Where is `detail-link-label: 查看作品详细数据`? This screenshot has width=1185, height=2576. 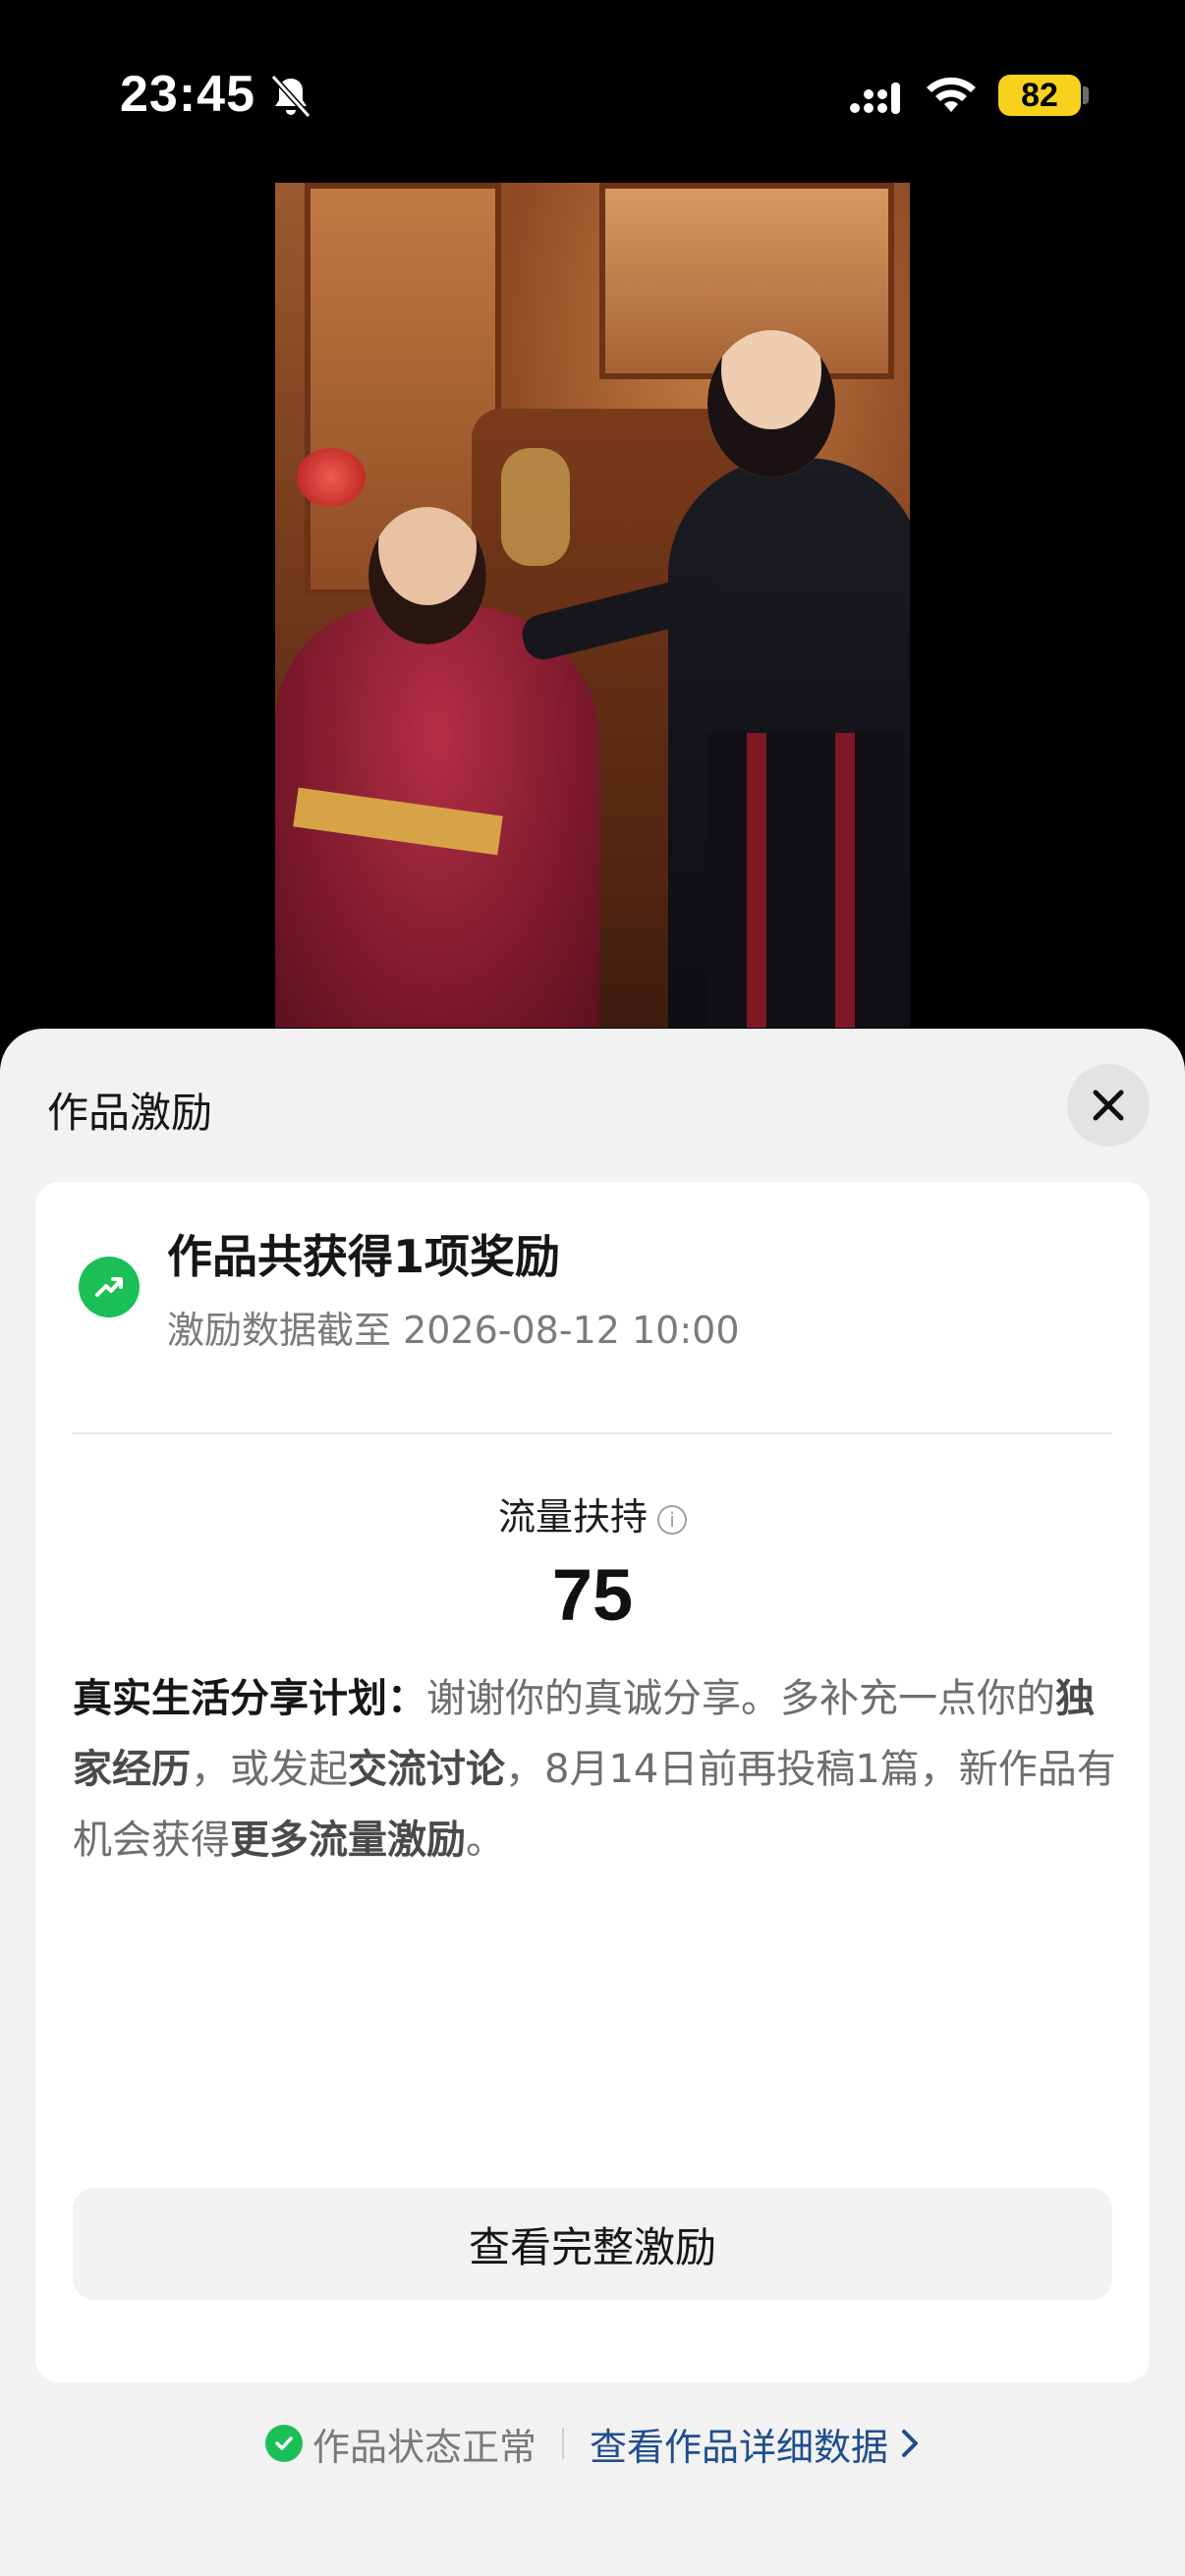
detail-link-label: 查看作品详细数据 is located at coordinates (740, 2447).